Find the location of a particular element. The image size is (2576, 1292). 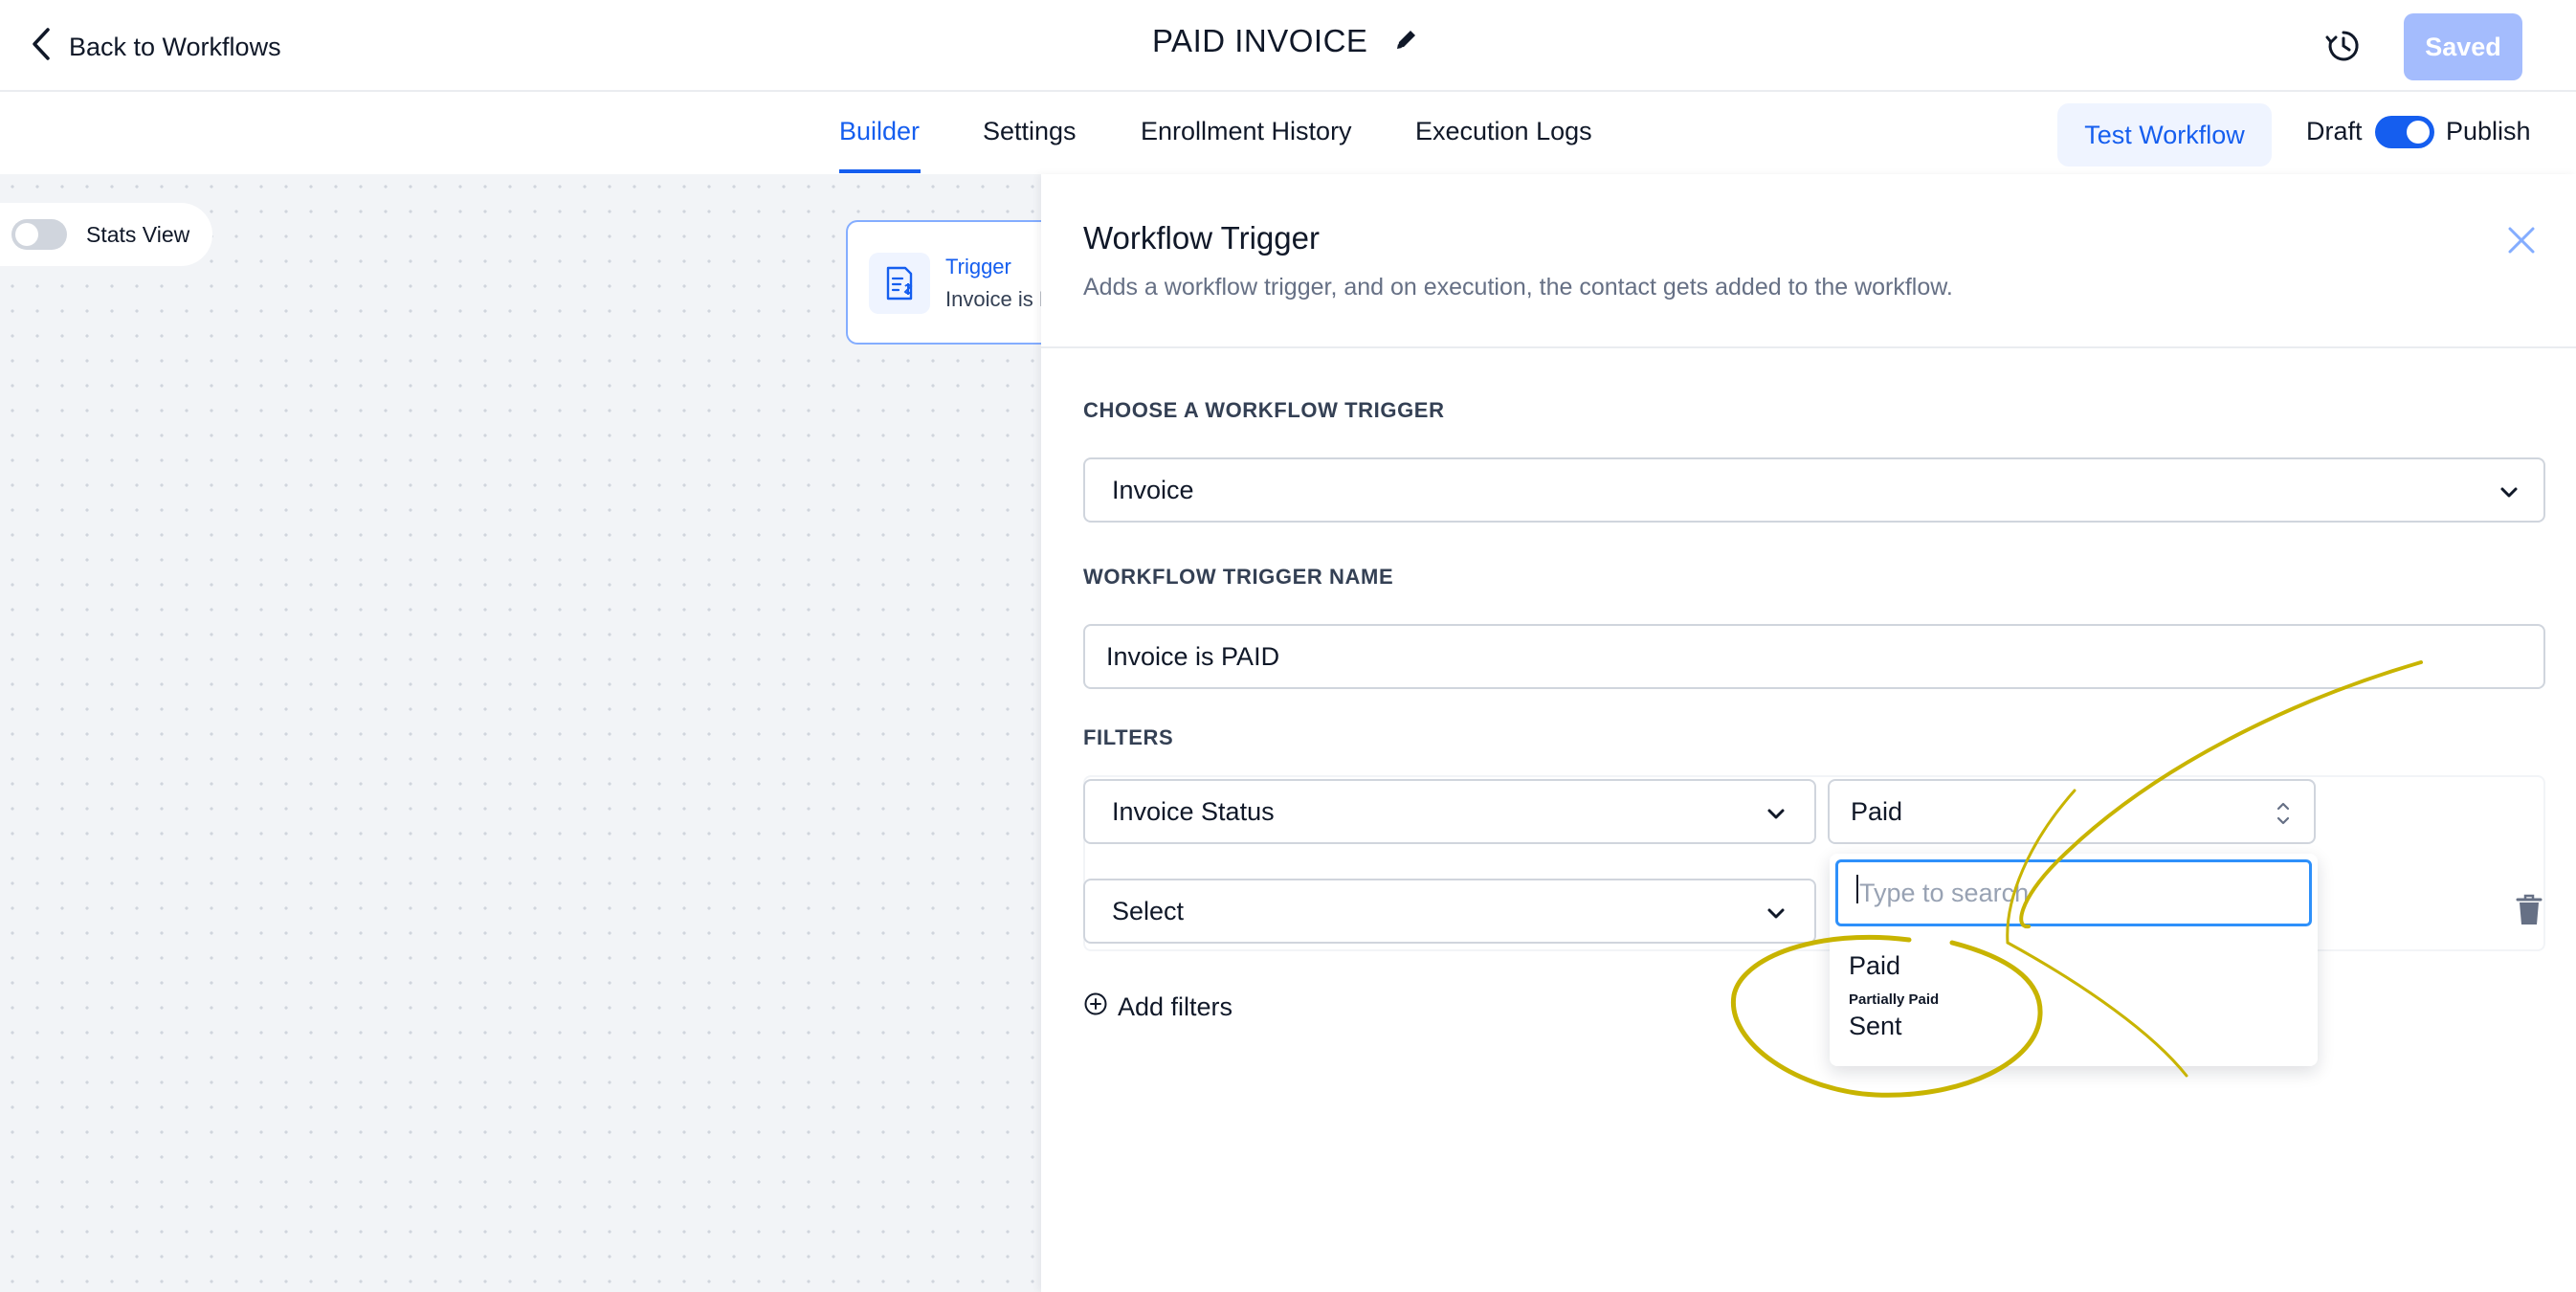

node-title: Trigger is located at coordinates (978, 266).